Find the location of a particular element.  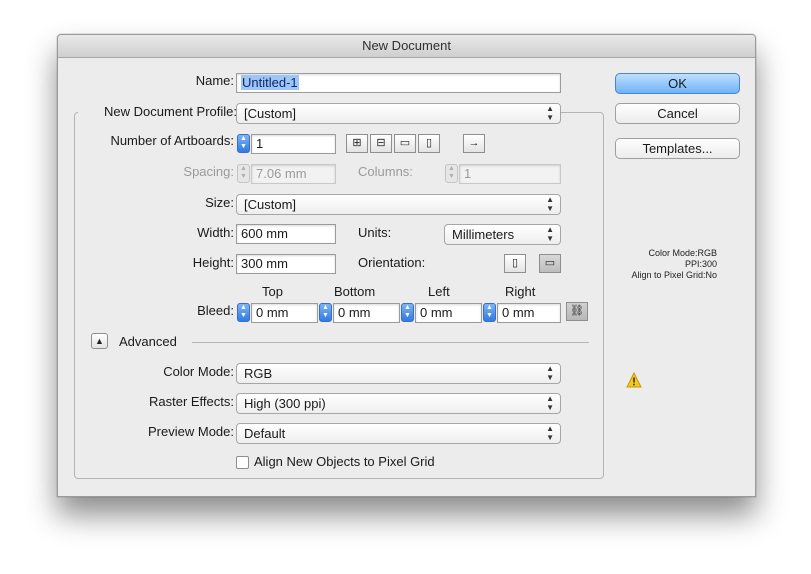

name-value: Untitled-1 is located at coordinates (270, 82).